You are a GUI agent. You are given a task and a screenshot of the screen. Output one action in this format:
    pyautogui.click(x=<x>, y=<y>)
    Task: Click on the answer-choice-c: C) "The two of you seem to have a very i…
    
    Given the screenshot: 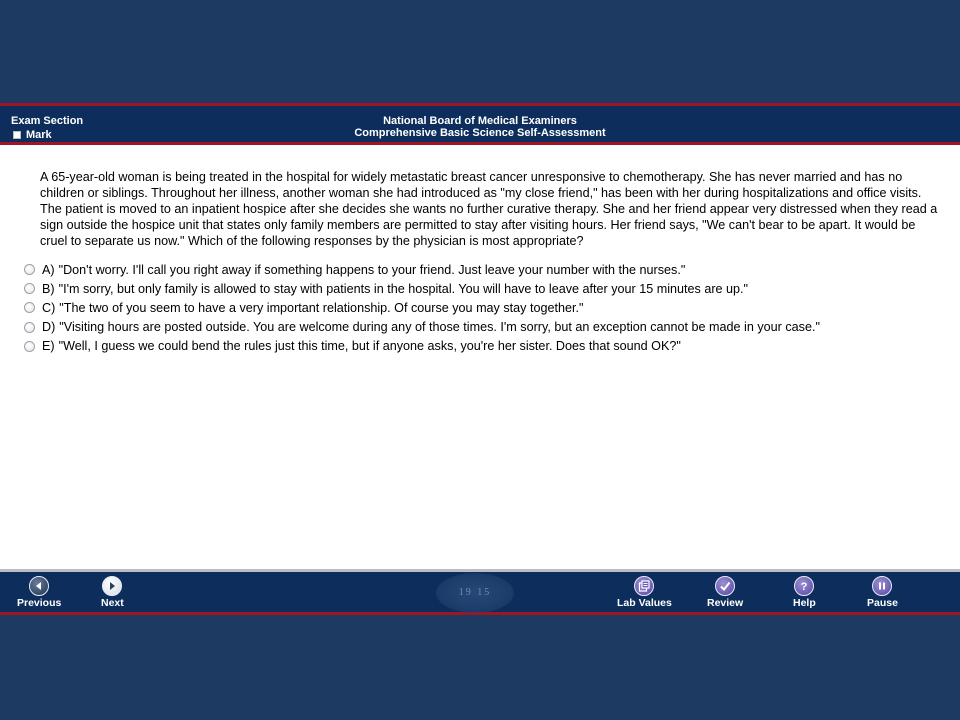 What is the action you would take?
    pyautogui.click(x=422, y=307)
    